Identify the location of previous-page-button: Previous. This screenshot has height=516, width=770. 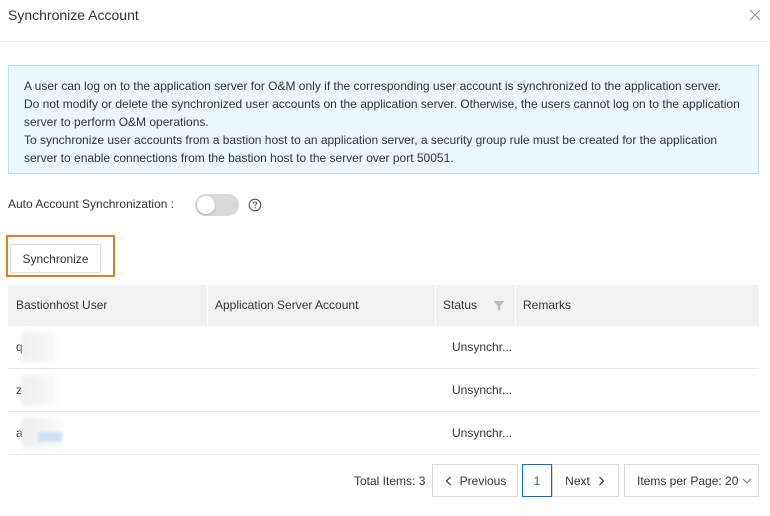
(475, 480).